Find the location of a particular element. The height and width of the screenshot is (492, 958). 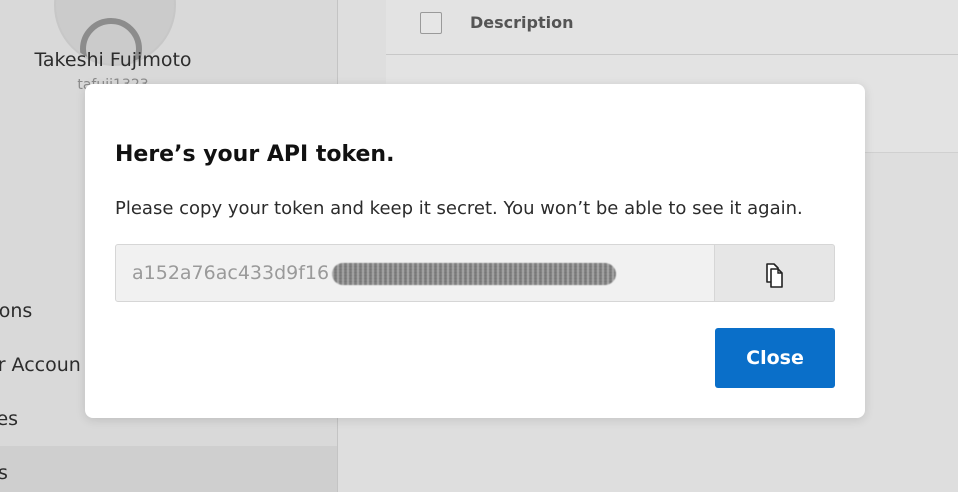

sidebar-item-4: ns is located at coordinates (4, 473).